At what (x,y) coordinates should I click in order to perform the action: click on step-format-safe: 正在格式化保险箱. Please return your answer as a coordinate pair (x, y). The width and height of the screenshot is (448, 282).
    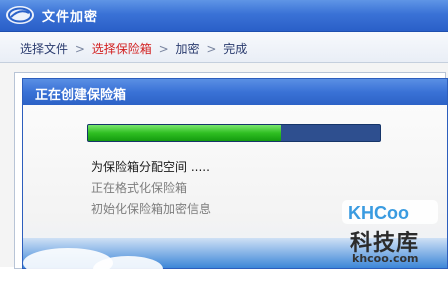
    Looking at the image, I should click on (139, 188).